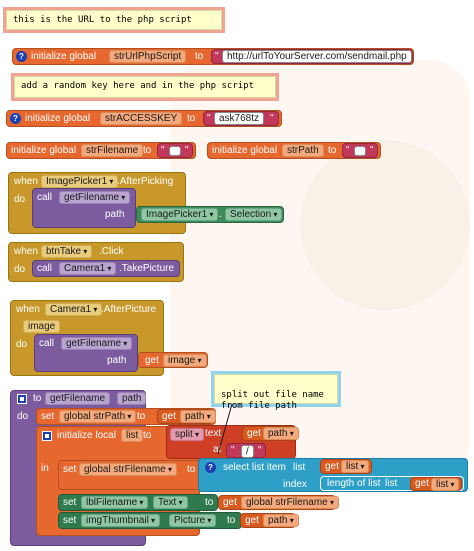 This screenshot has height=551, width=474. I want to click on variable-dropdown: image, so click(185, 360).